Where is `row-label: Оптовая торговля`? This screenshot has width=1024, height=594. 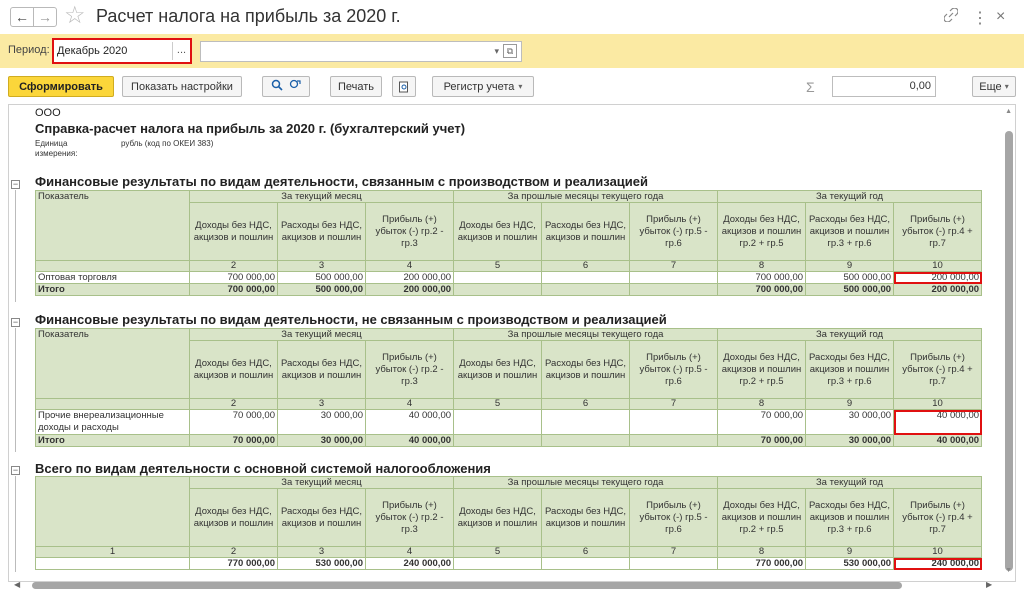
row-label: Оптовая торговля is located at coordinates (112, 277).